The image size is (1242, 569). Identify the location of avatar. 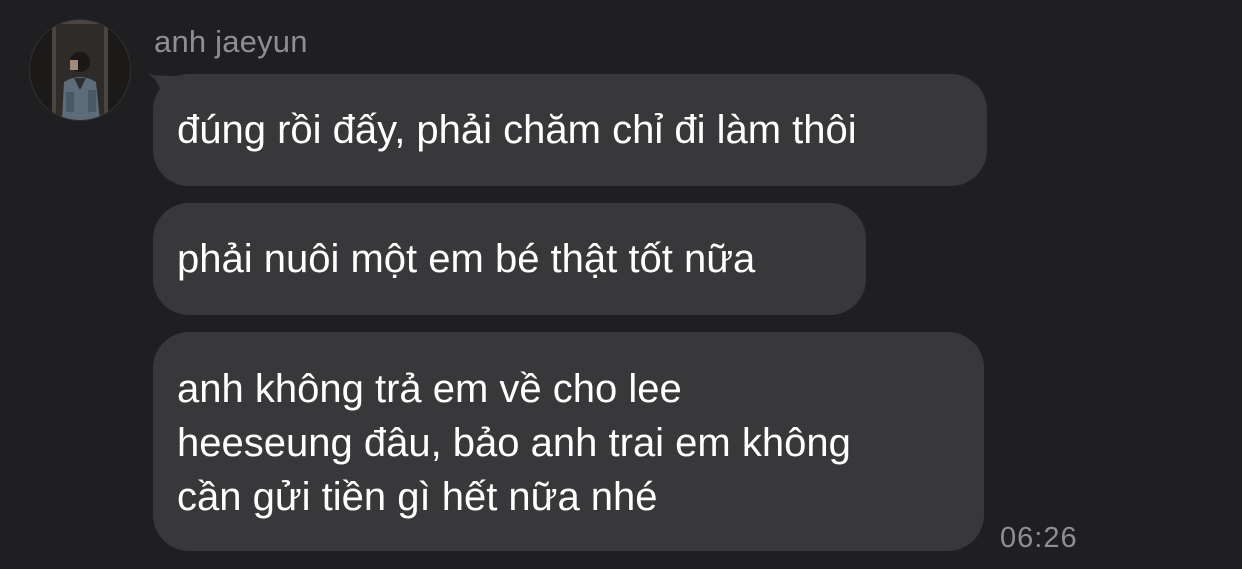
(80, 70).